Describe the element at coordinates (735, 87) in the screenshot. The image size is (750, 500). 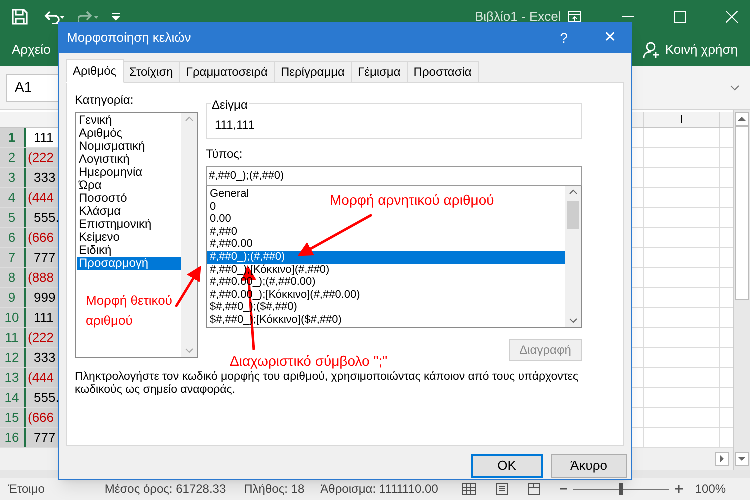
I see `expand-icon` at that location.